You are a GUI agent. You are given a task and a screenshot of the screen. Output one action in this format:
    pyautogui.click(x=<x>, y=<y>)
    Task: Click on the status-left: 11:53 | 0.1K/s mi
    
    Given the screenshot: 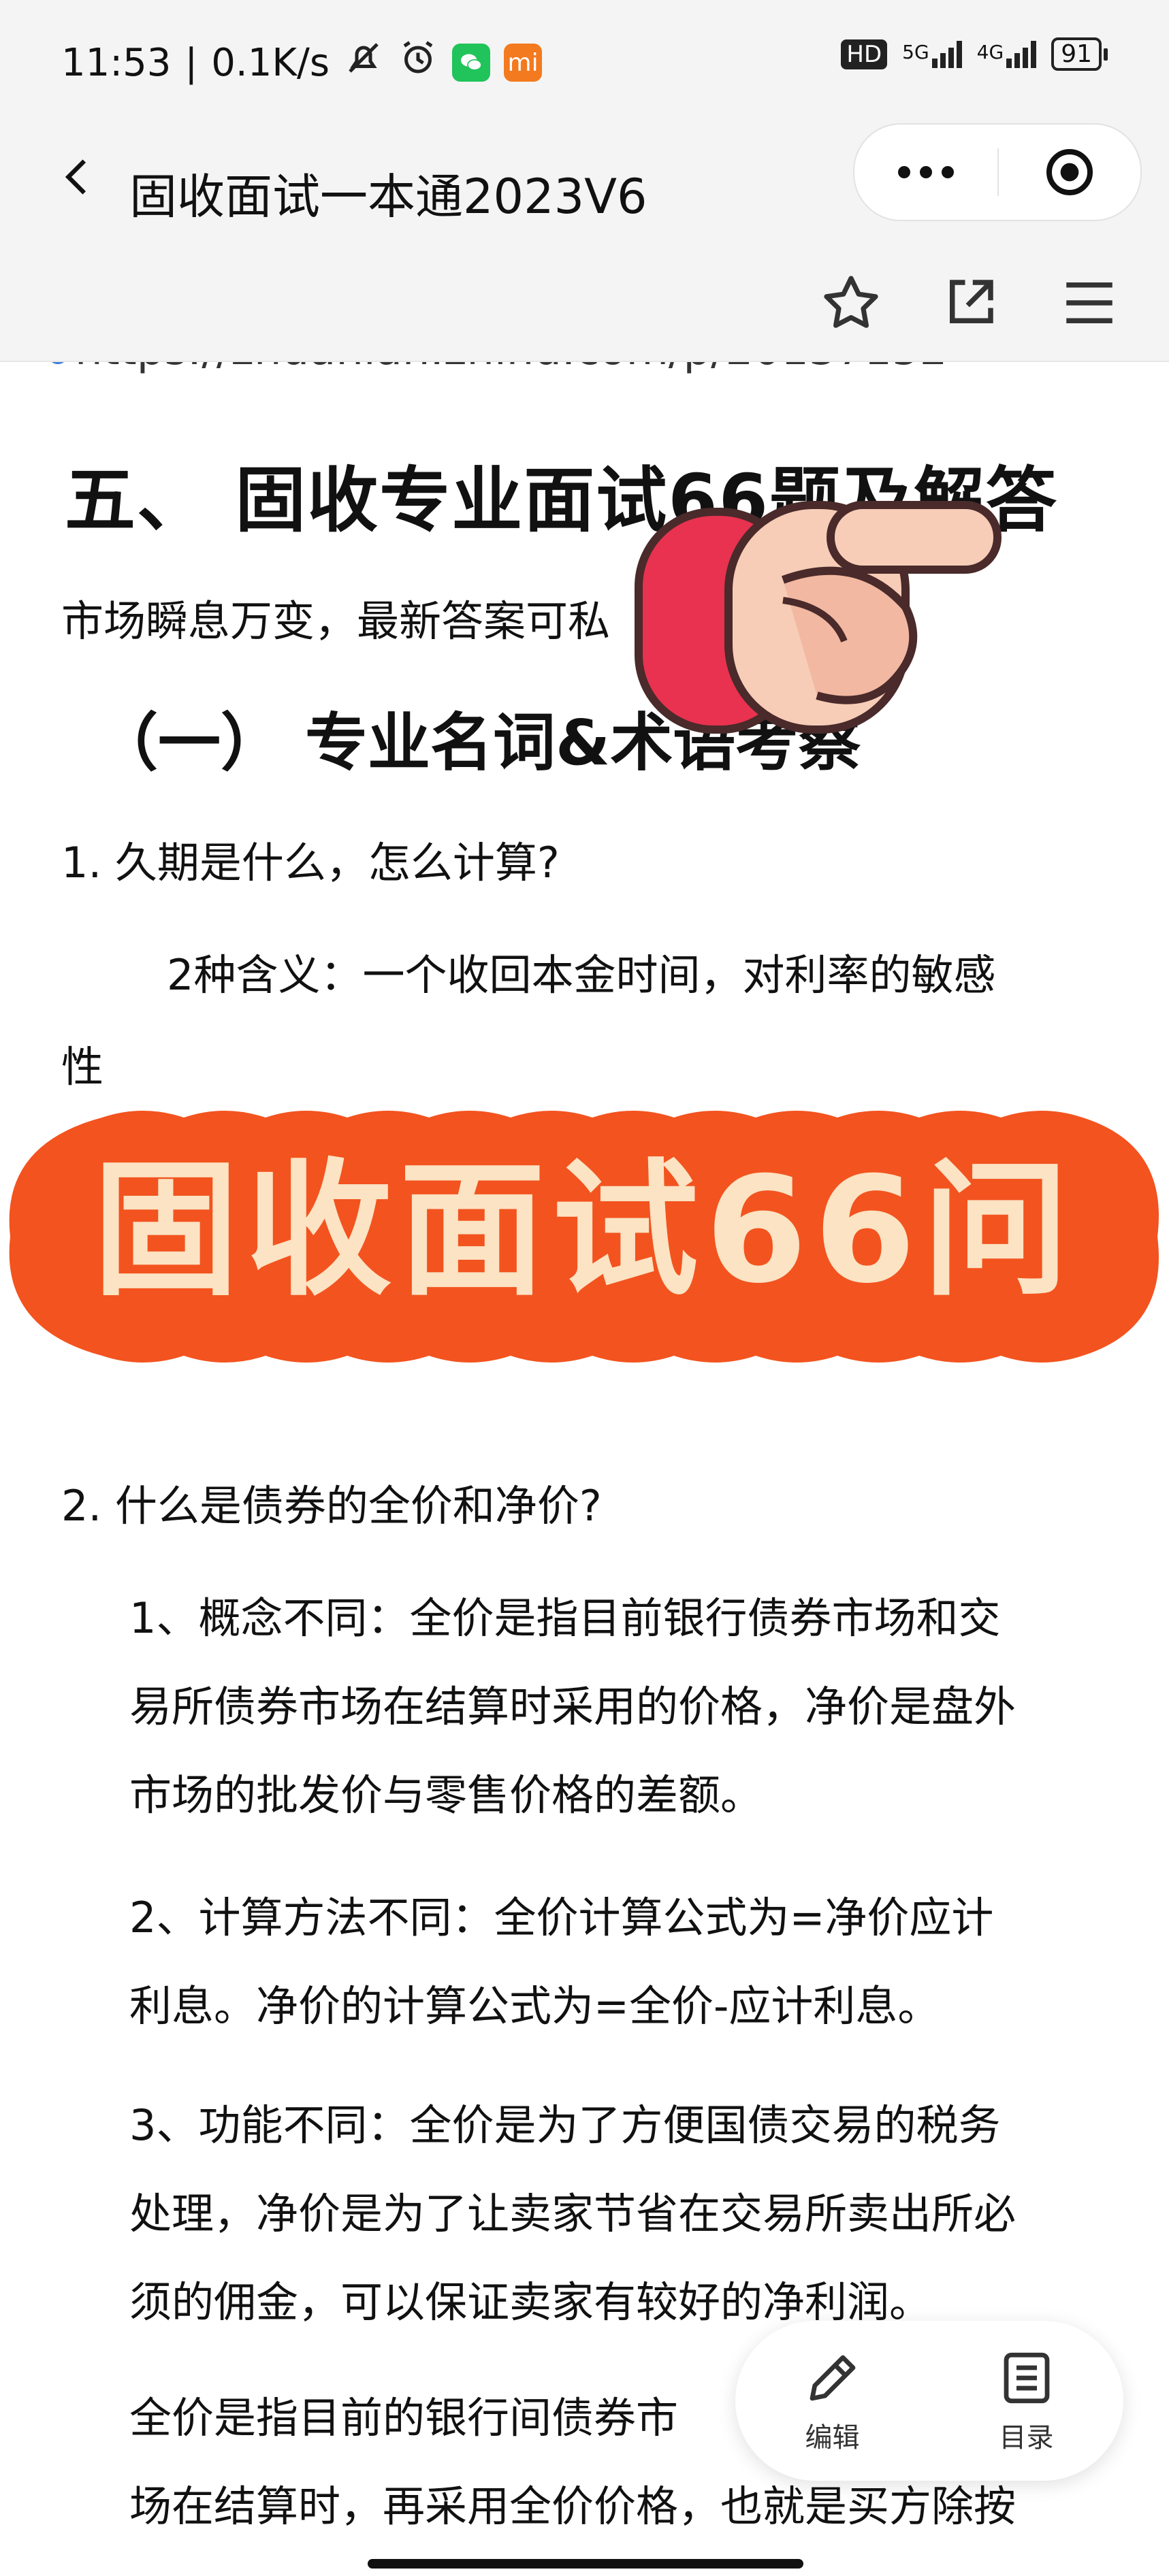 What is the action you would take?
    pyautogui.click(x=302, y=62)
    